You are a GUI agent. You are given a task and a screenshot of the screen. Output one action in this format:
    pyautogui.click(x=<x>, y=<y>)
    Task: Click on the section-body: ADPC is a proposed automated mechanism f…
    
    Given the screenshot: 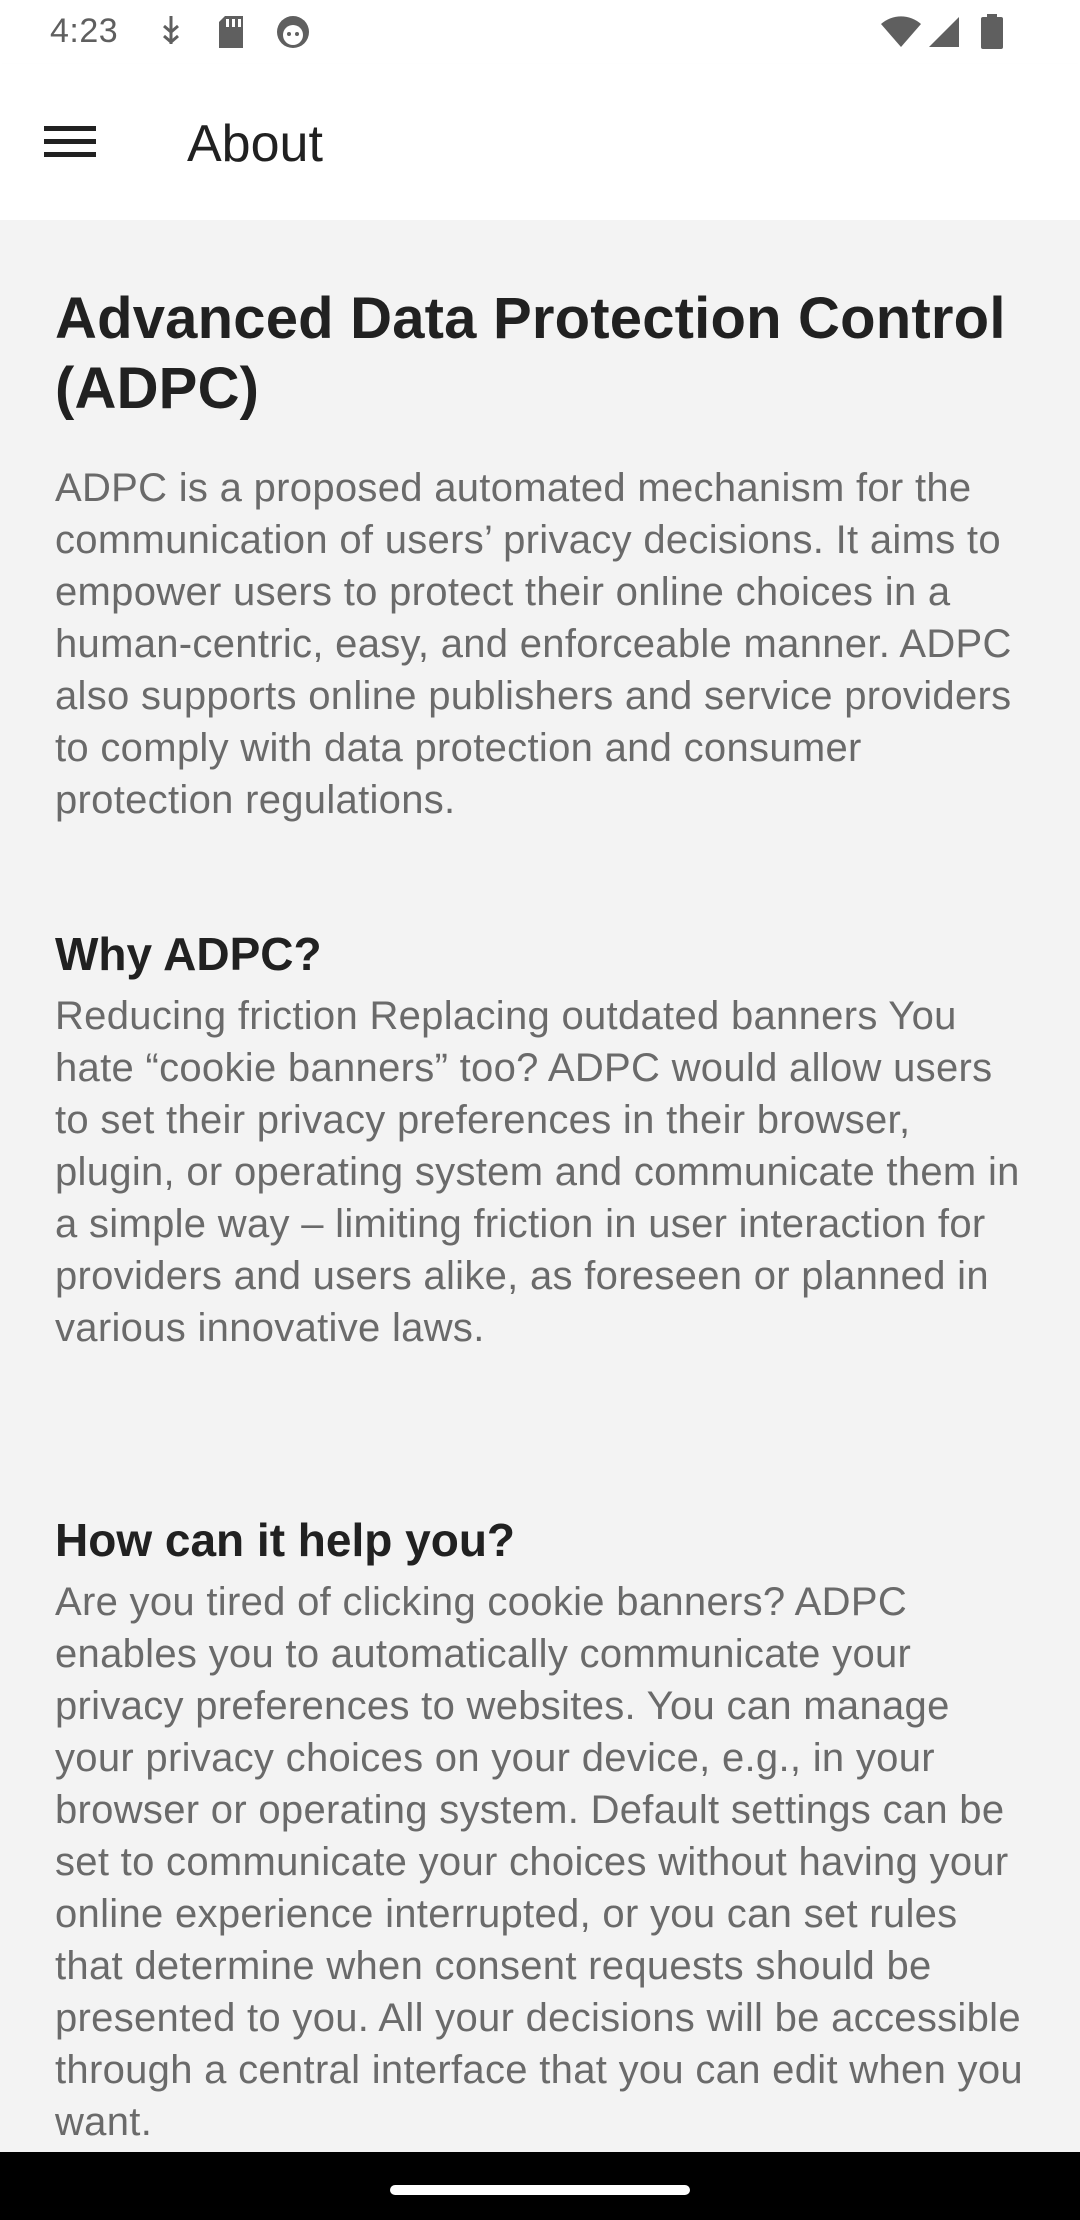 What is the action you would take?
    pyautogui.click(x=533, y=644)
    